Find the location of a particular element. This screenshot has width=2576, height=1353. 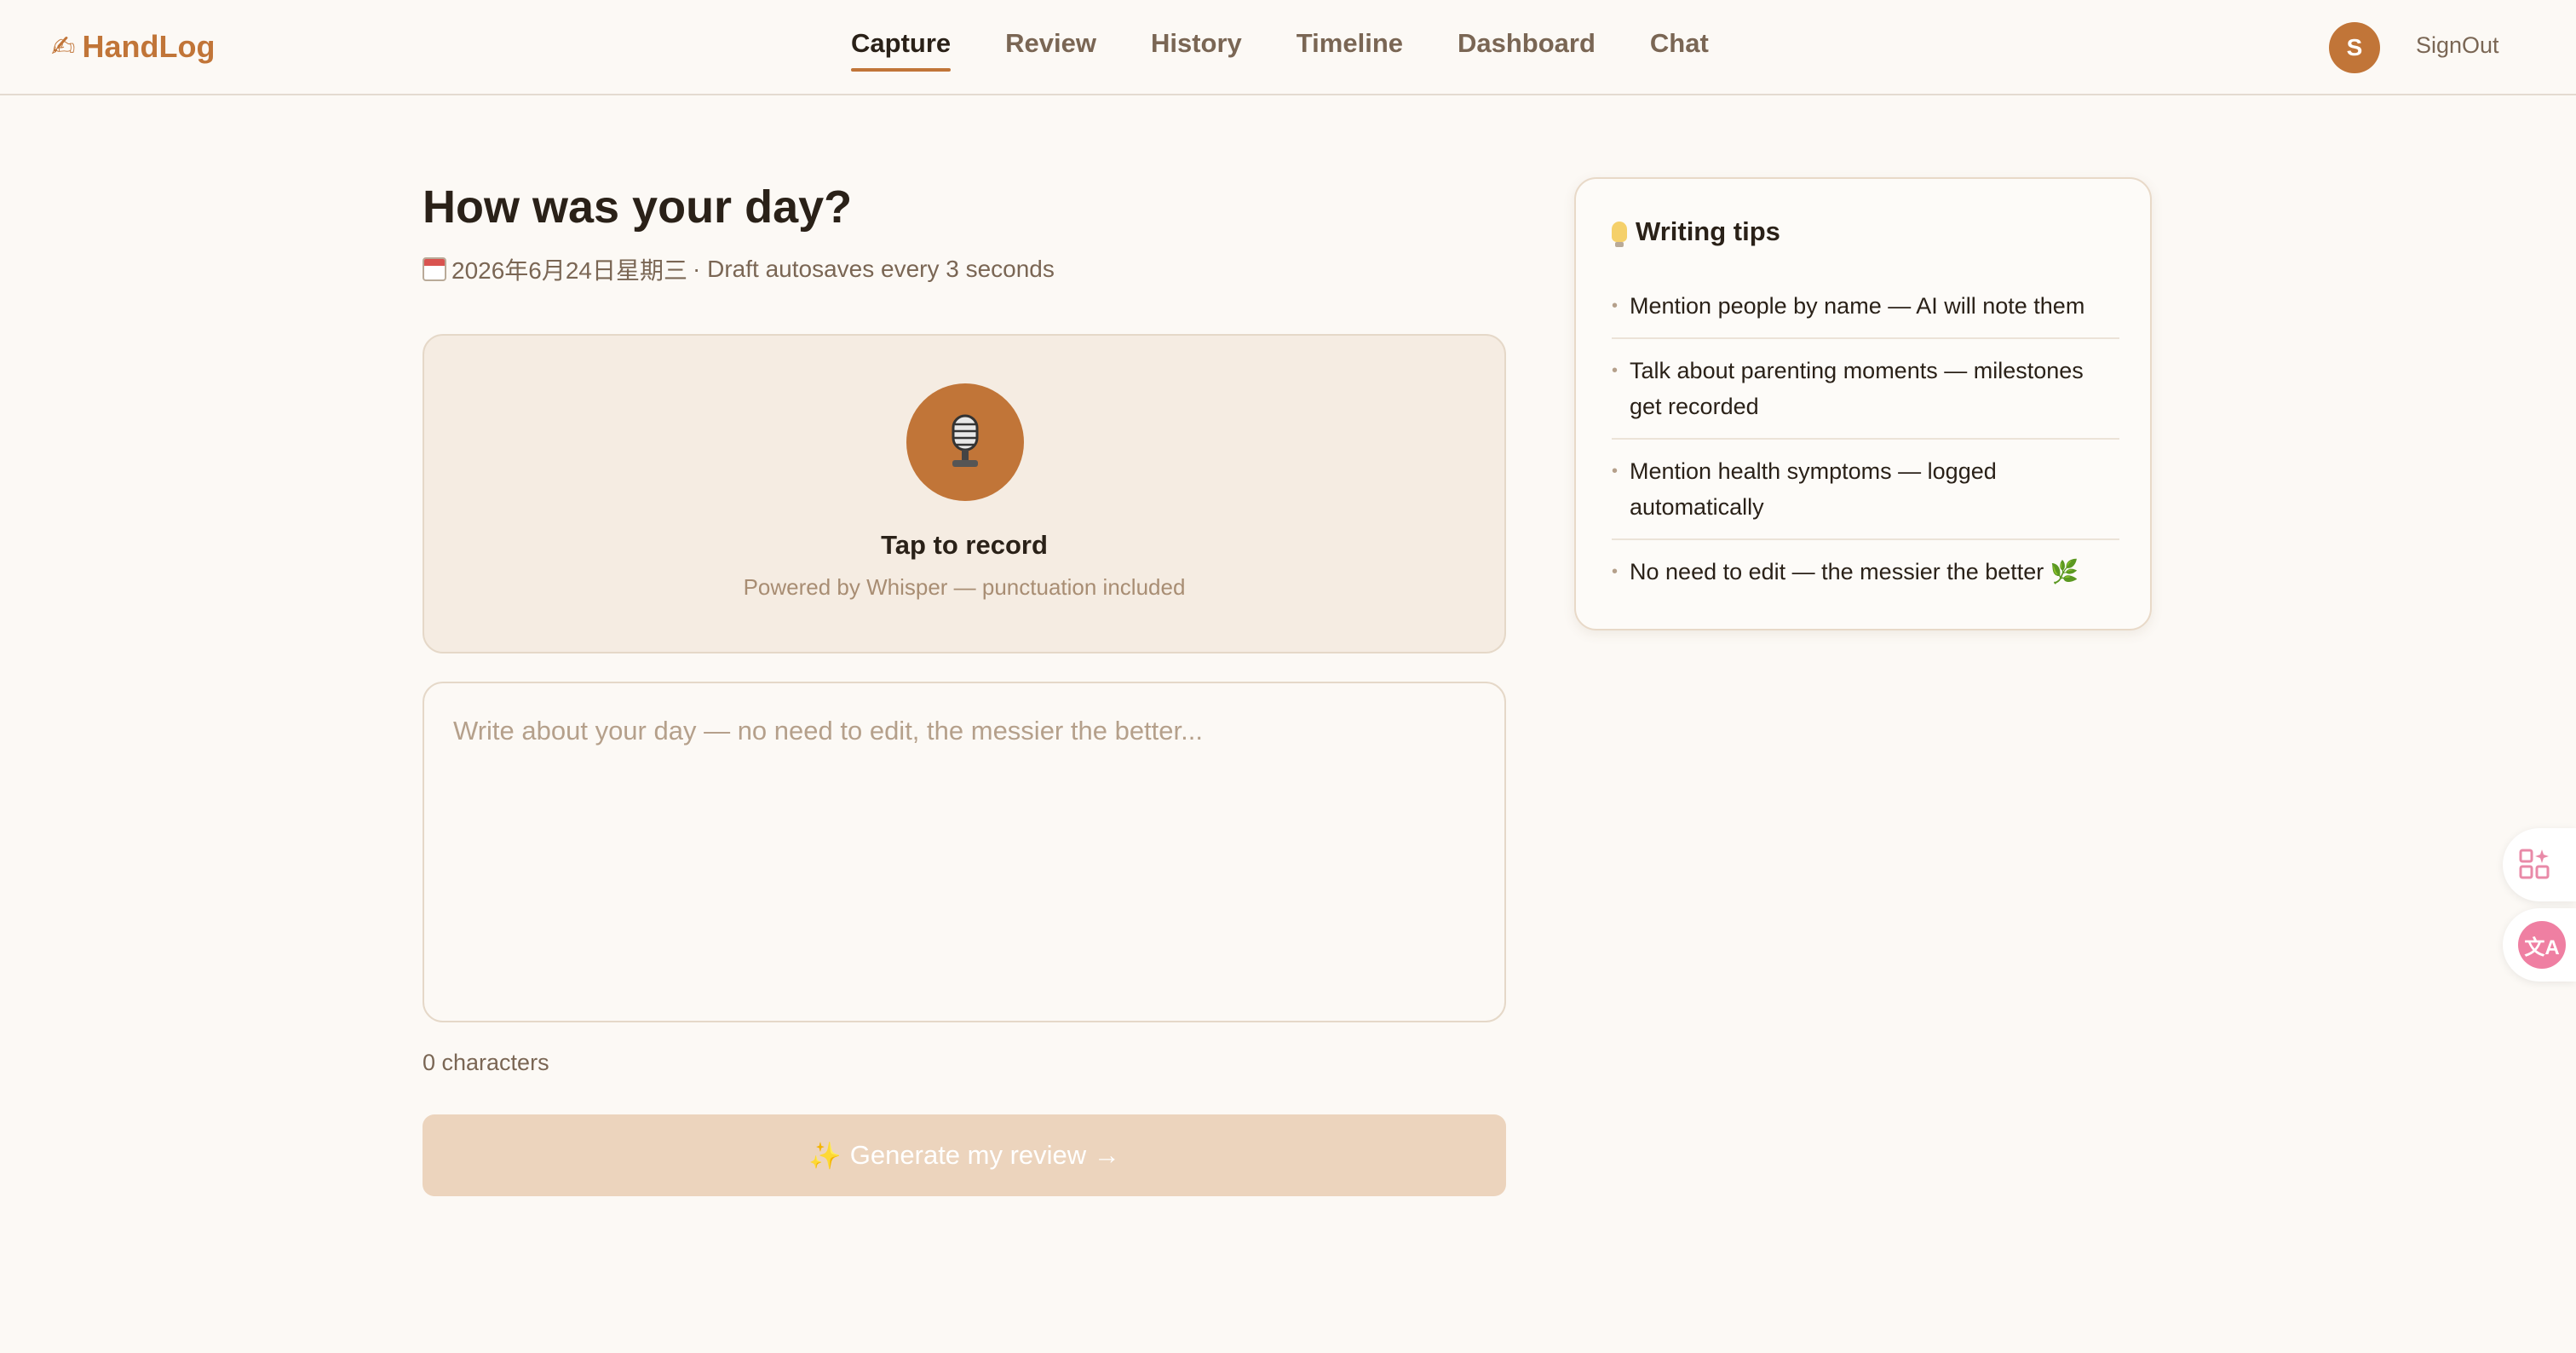

sparkles-icon: ✨ is located at coordinates (825, 1155).